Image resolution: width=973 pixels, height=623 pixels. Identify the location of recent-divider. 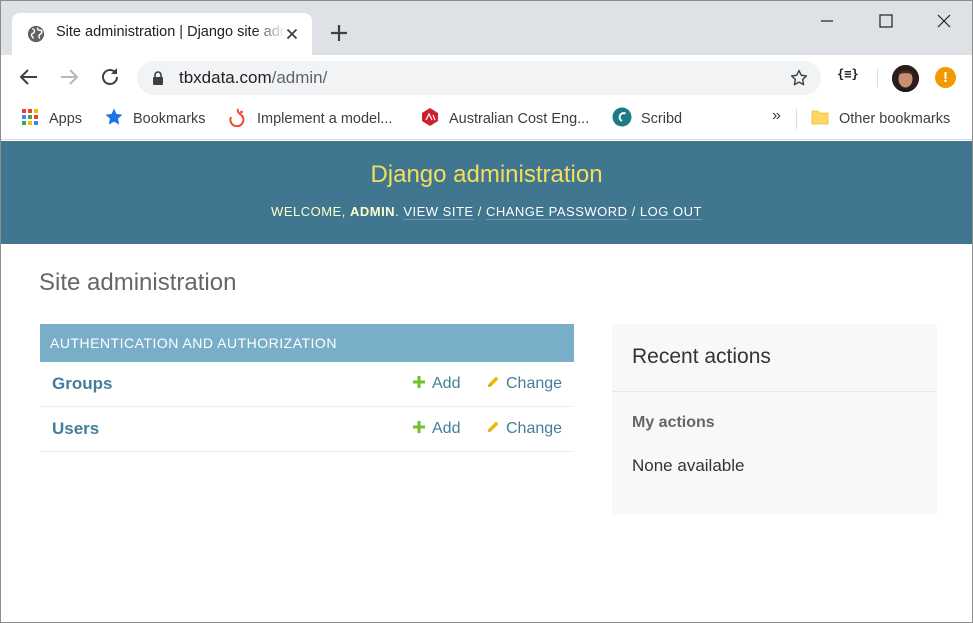
(774, 391).